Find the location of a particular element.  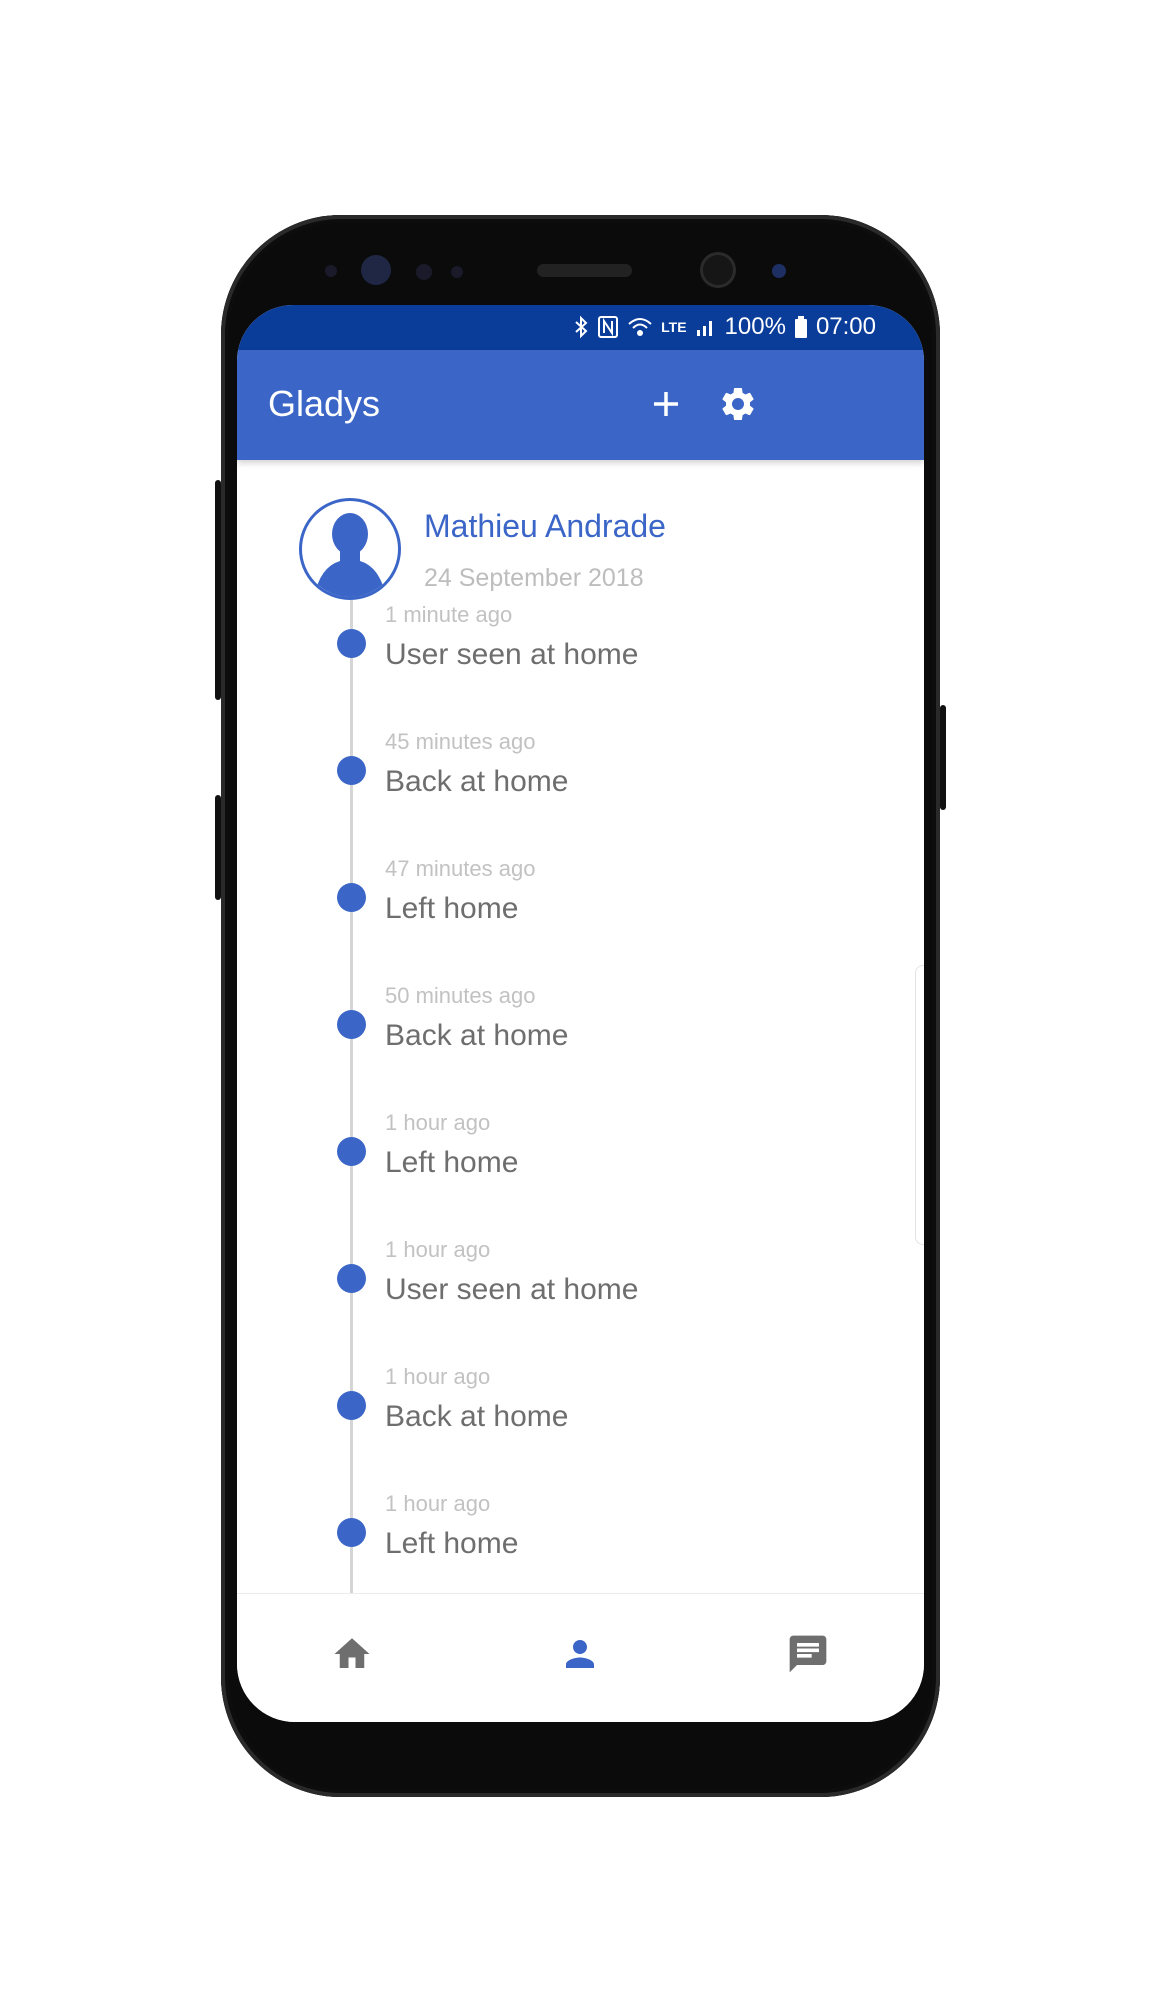

timeline-event: 47 minutes ago Left home is located at coordinates (580, 919).